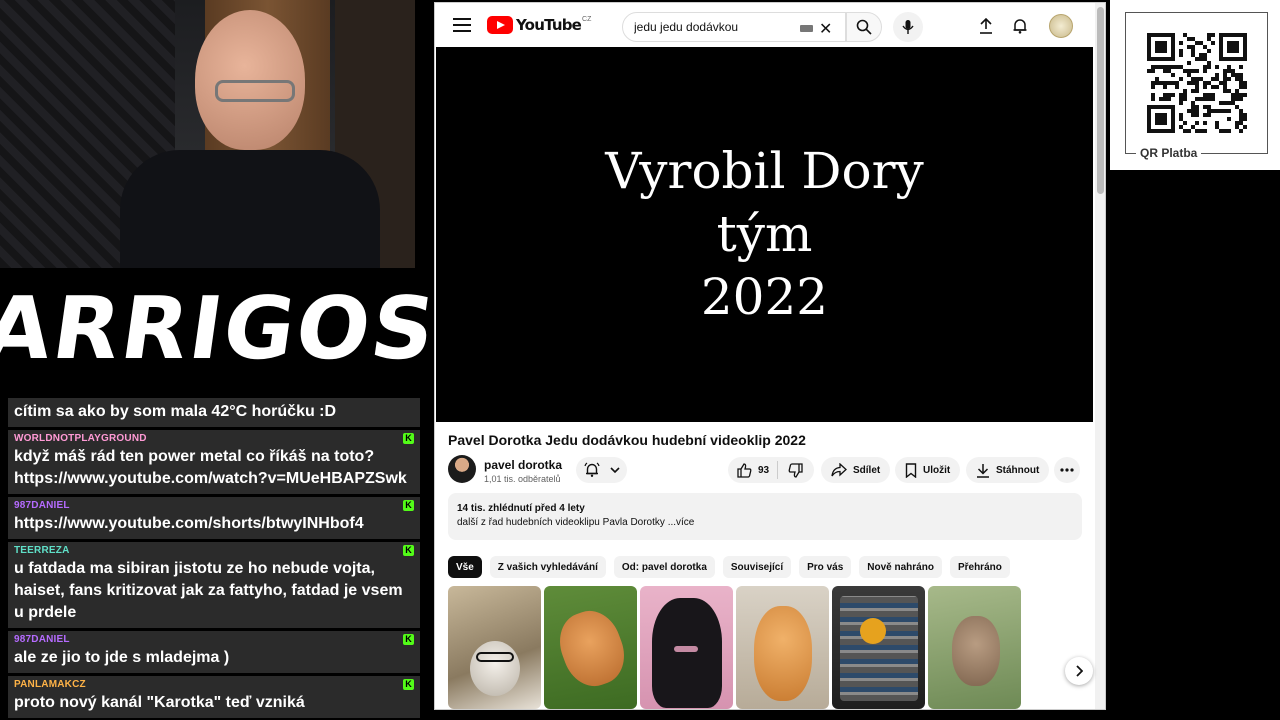 The image size is (1280, 720). I want to click on share-icon, so click(839, 470).